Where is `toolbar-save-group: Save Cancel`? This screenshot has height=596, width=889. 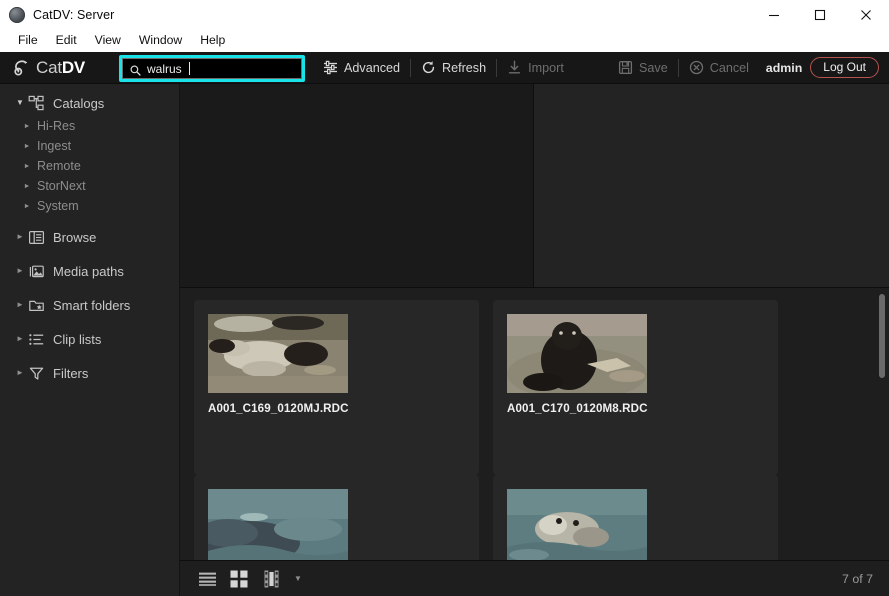
toolbar-save-group: Save Cancel is located at coordinates (683, 68).